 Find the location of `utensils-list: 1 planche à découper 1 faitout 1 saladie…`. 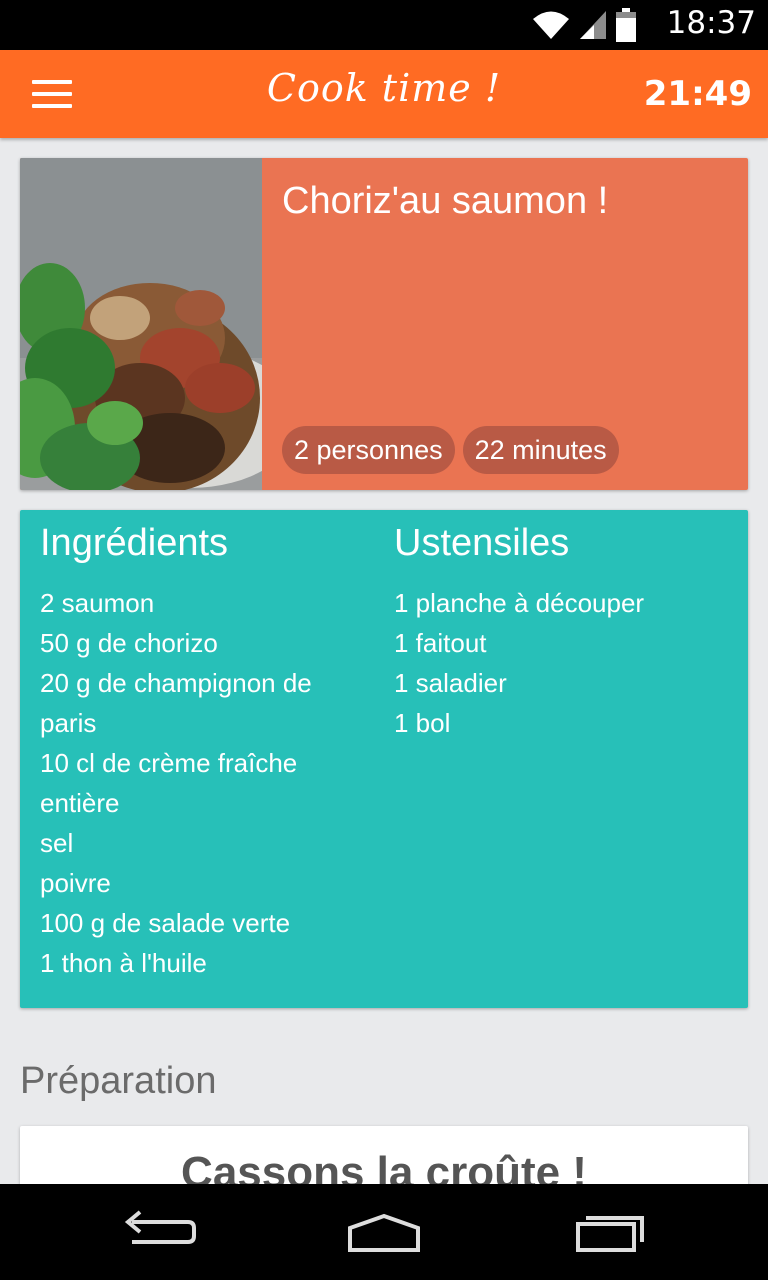

utensils-list: 1 planche à découper 1 faitout 1 saladie… is located at coordinates (564, 663).